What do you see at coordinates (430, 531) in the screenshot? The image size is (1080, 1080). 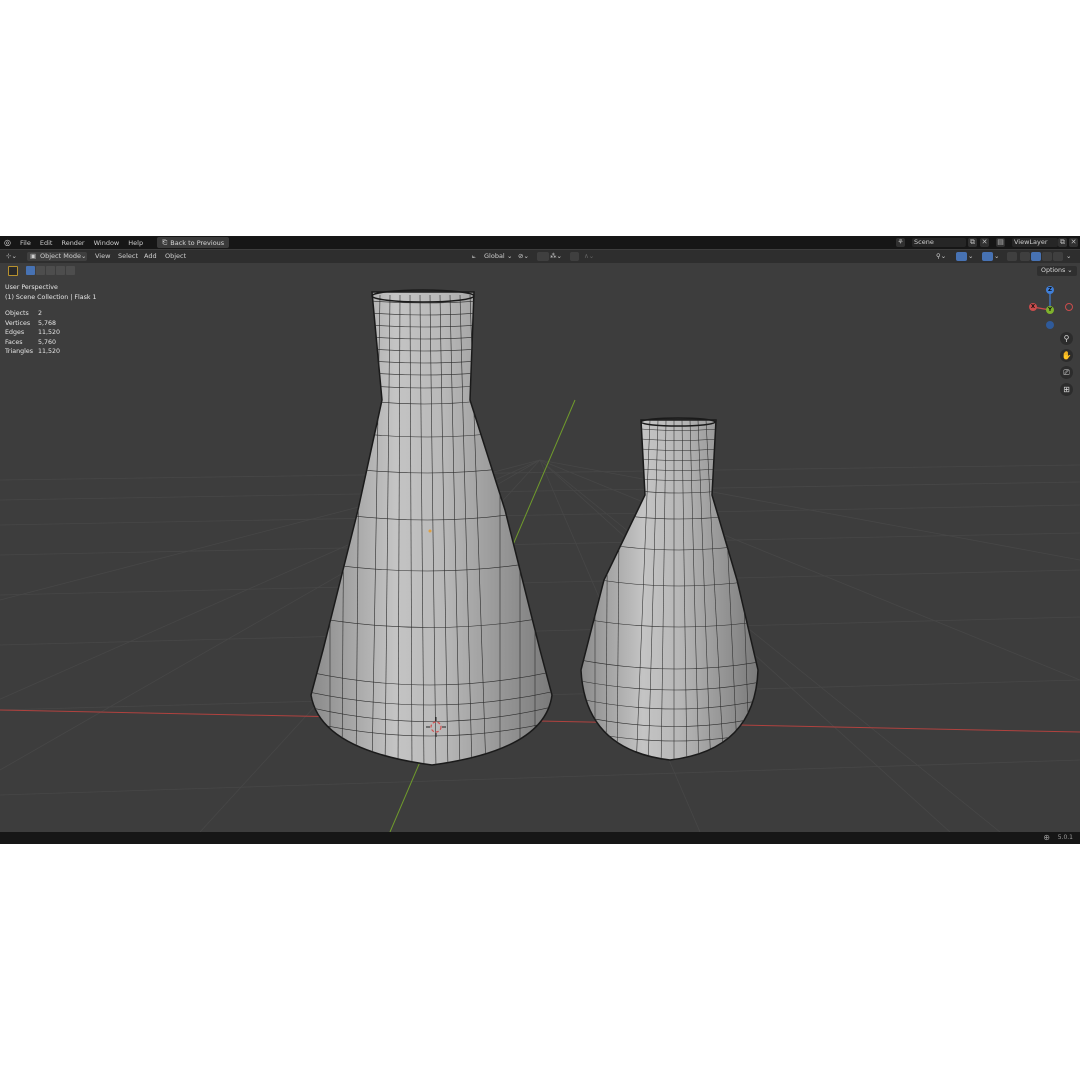 I see `origin-point` at bounding box center [430, 531].